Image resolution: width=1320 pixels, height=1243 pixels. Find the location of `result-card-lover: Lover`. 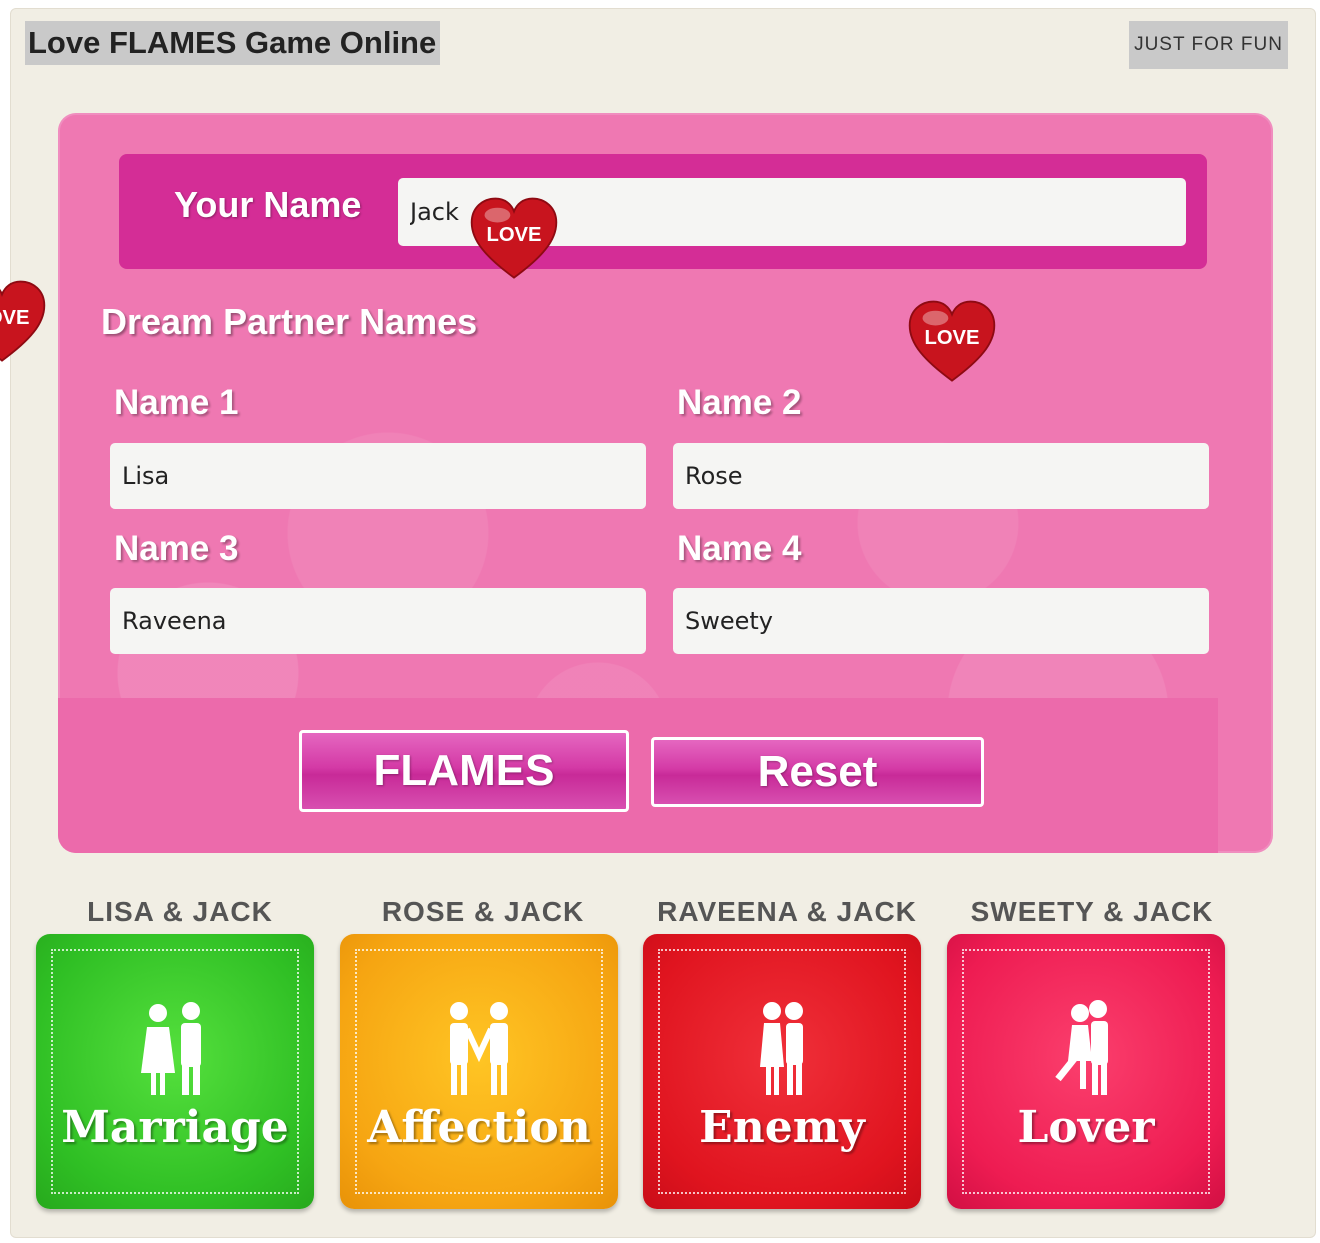

result-card-lover: Lover is located at coordinates (1086, 1071).